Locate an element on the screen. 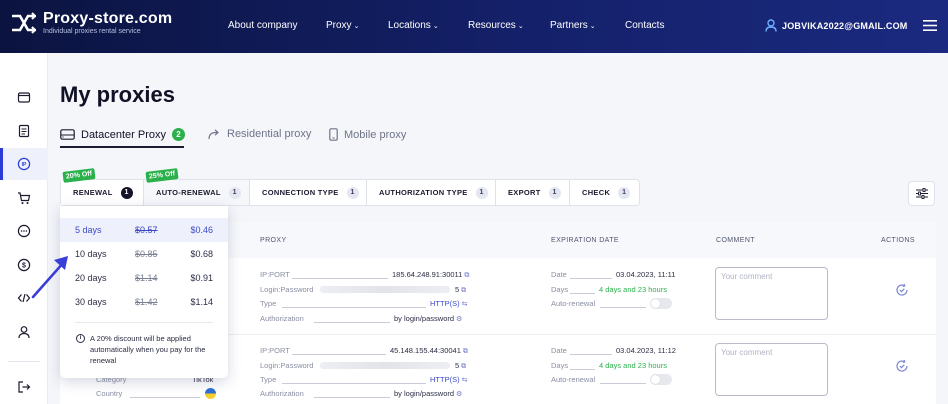  renewal-option-20-days: 20 days $1.14 $0.91 is located at coordinates (144, 278).